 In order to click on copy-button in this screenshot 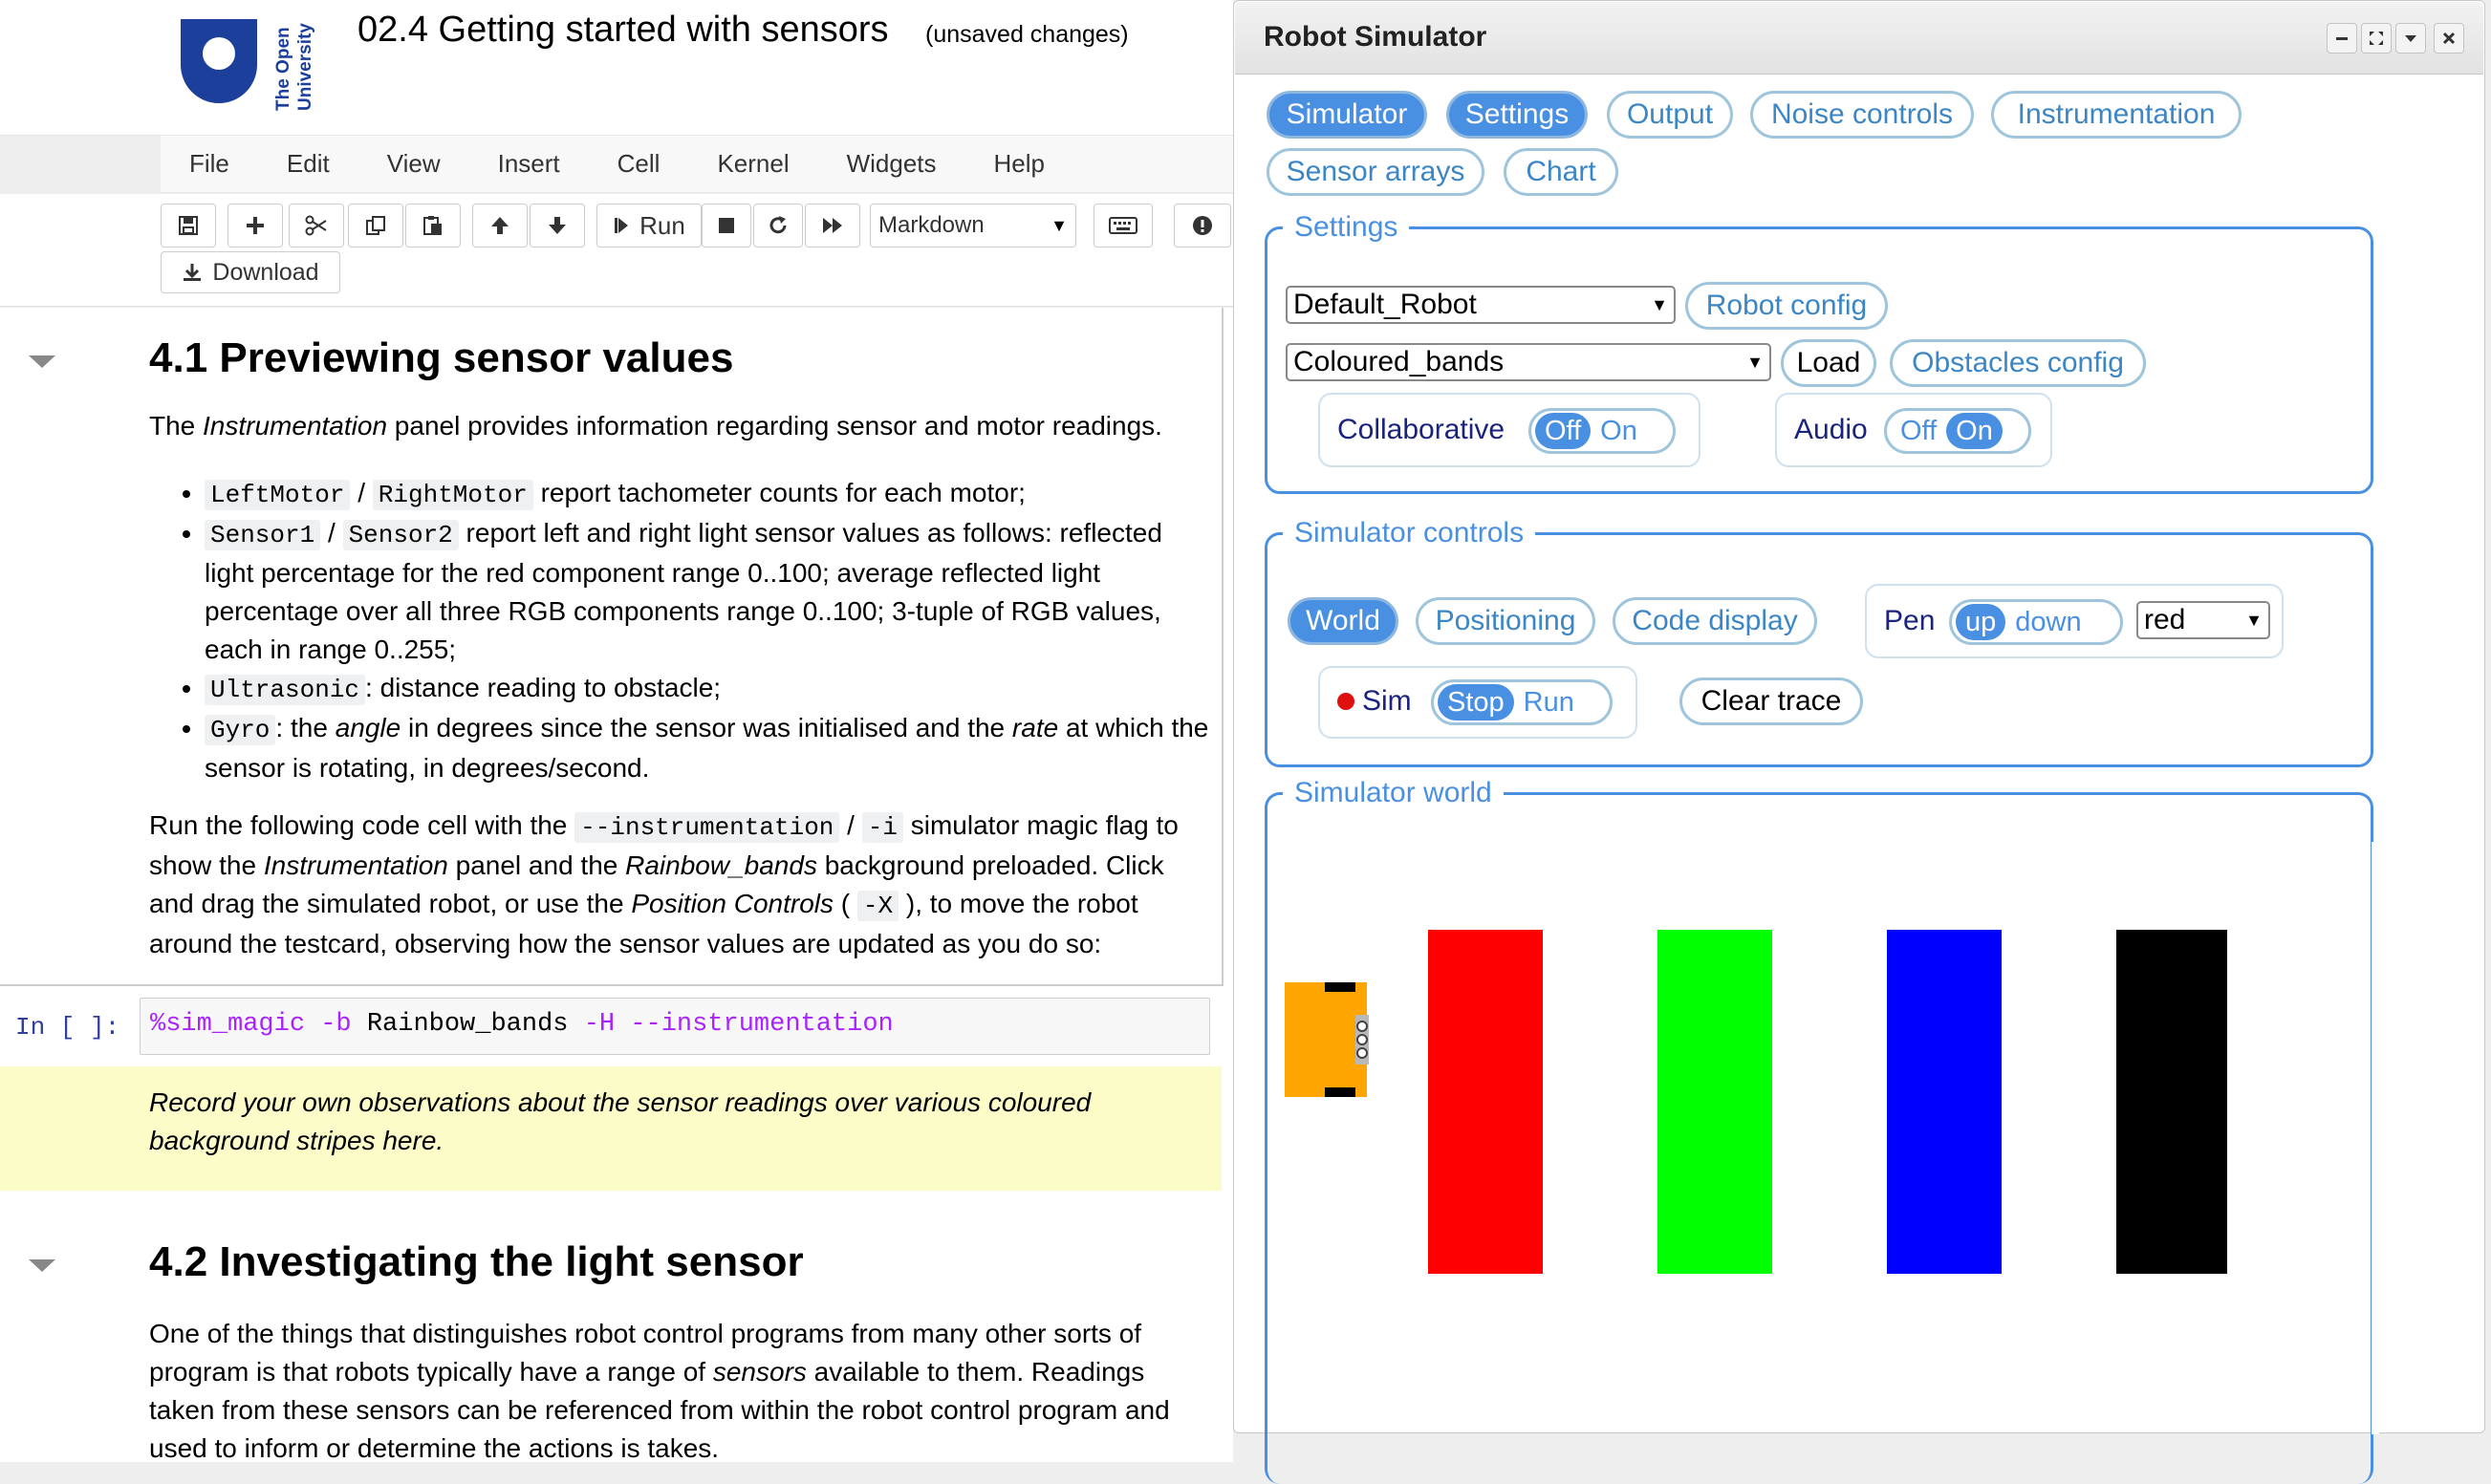, I will do `click(375, 226)`.